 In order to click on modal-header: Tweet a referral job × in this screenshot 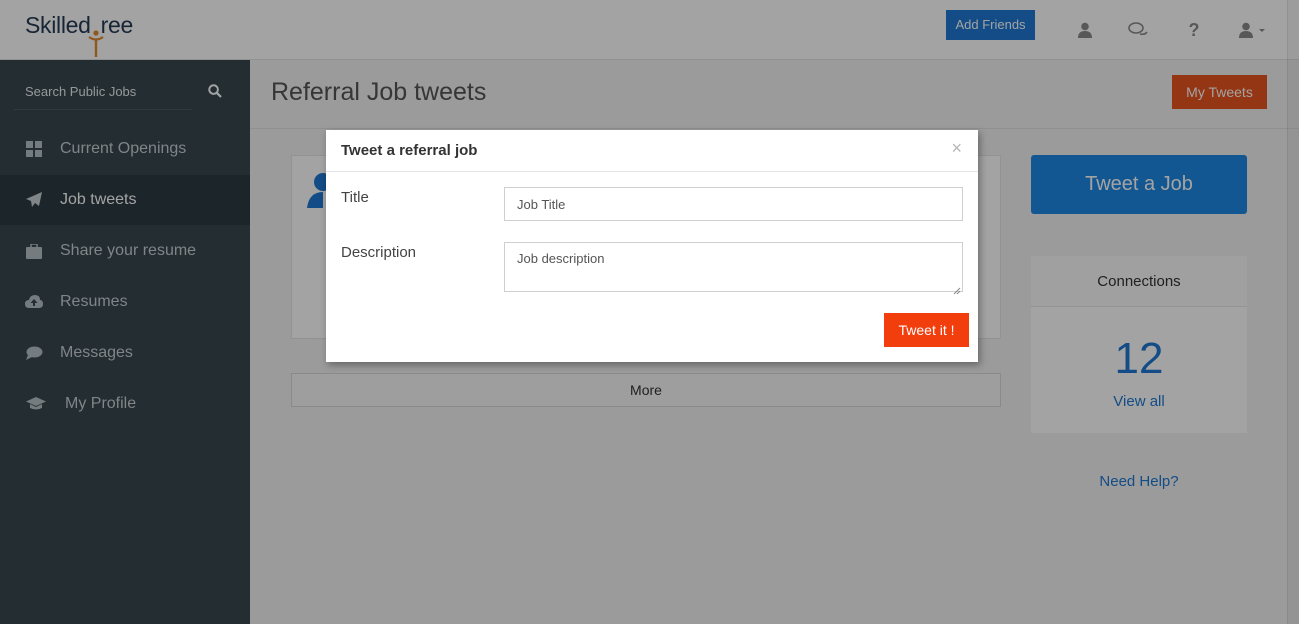, I will do `click(652, 151)`.